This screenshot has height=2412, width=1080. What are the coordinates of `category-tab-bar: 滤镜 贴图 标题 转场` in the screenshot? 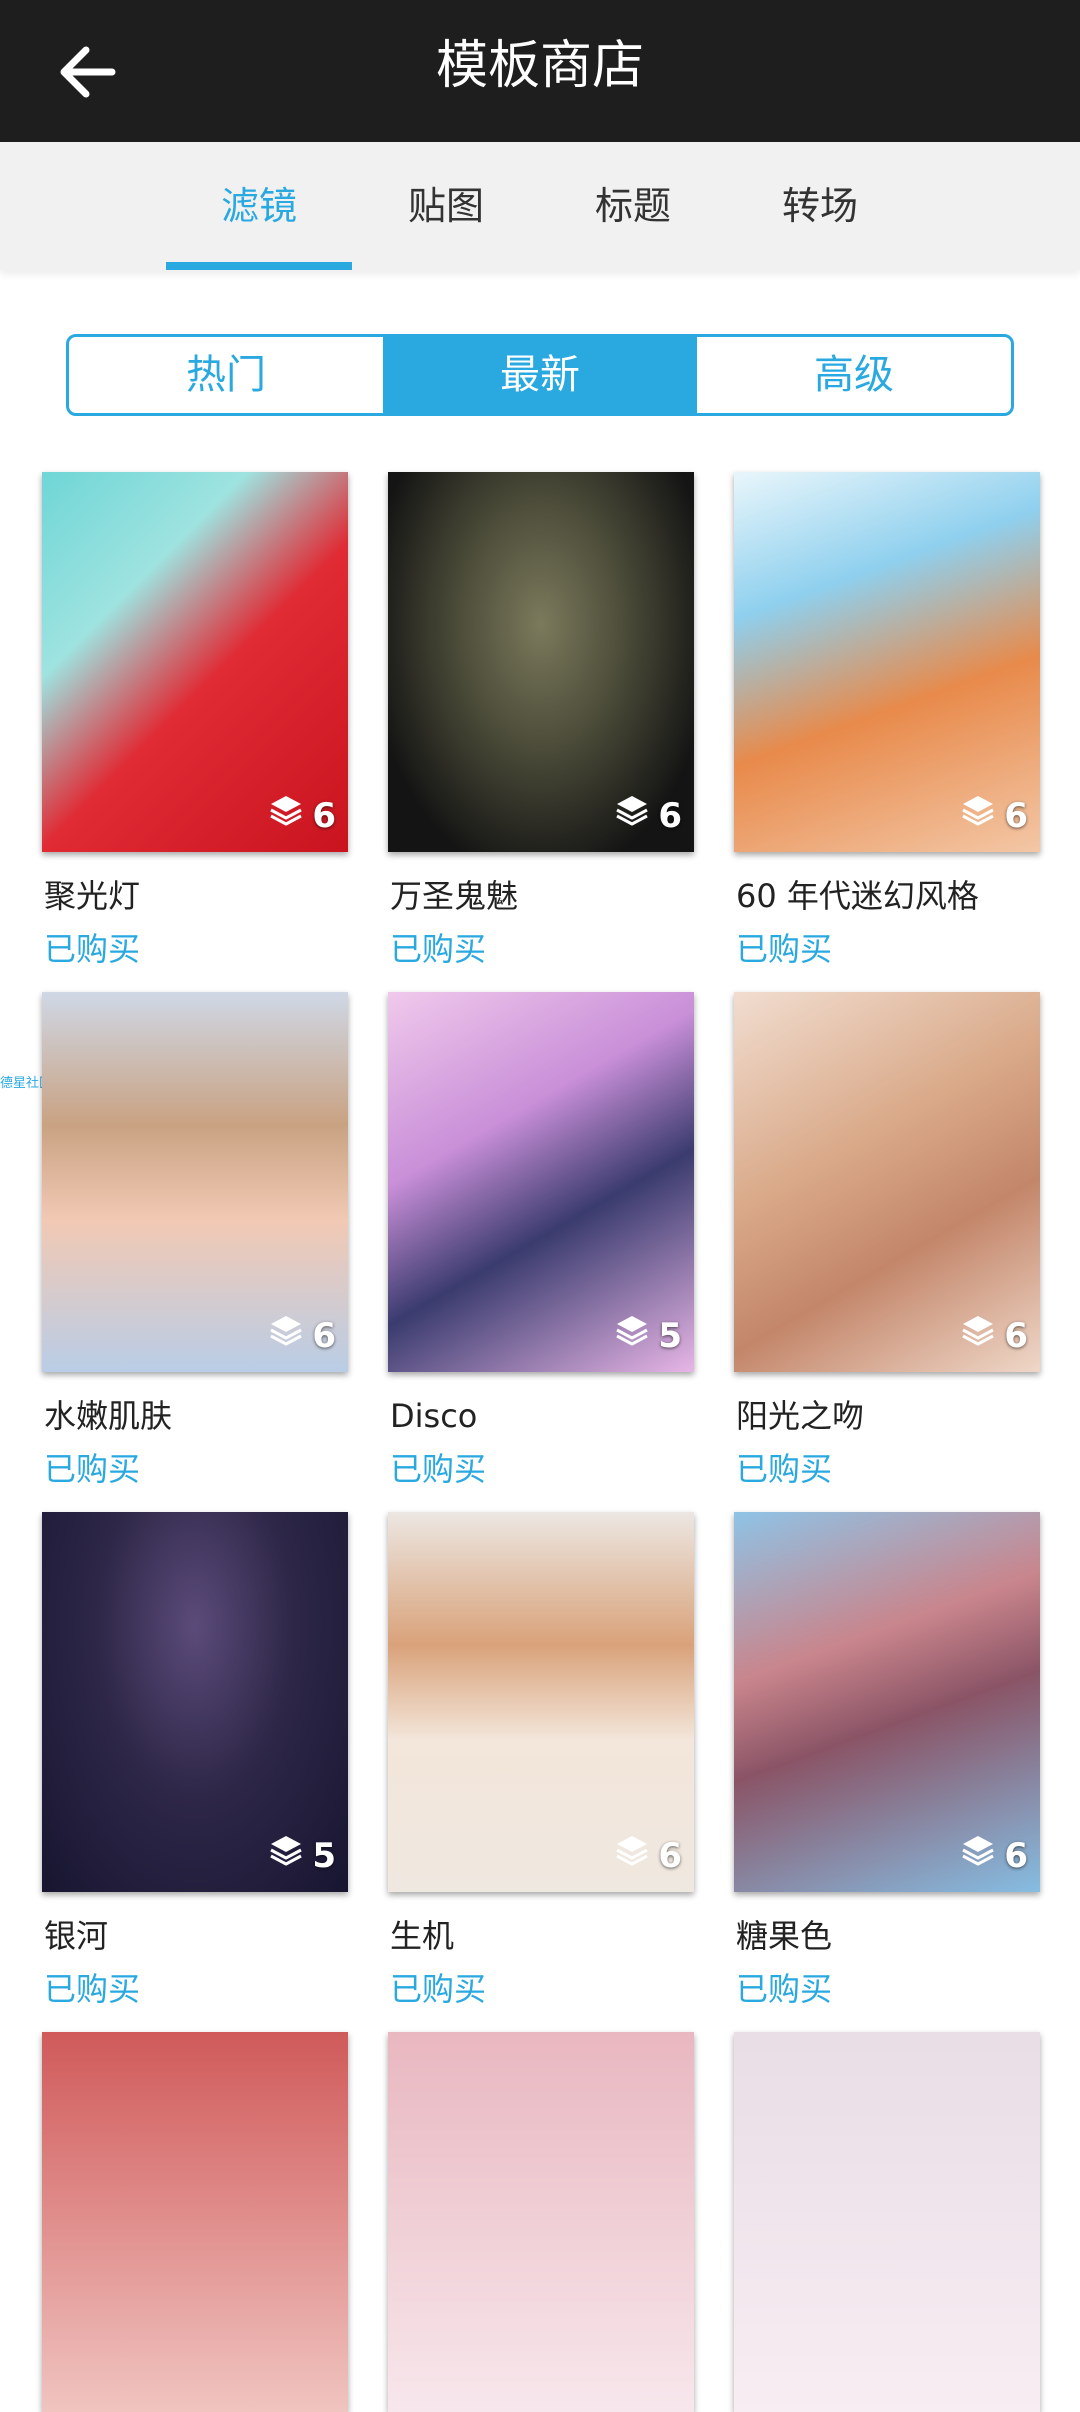 It's located at (540, 206).